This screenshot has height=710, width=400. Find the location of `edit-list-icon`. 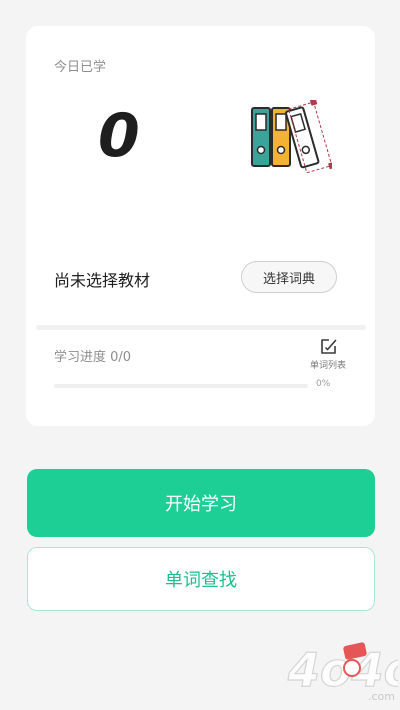

edit-list-icon is located at coordinates (328, 346).